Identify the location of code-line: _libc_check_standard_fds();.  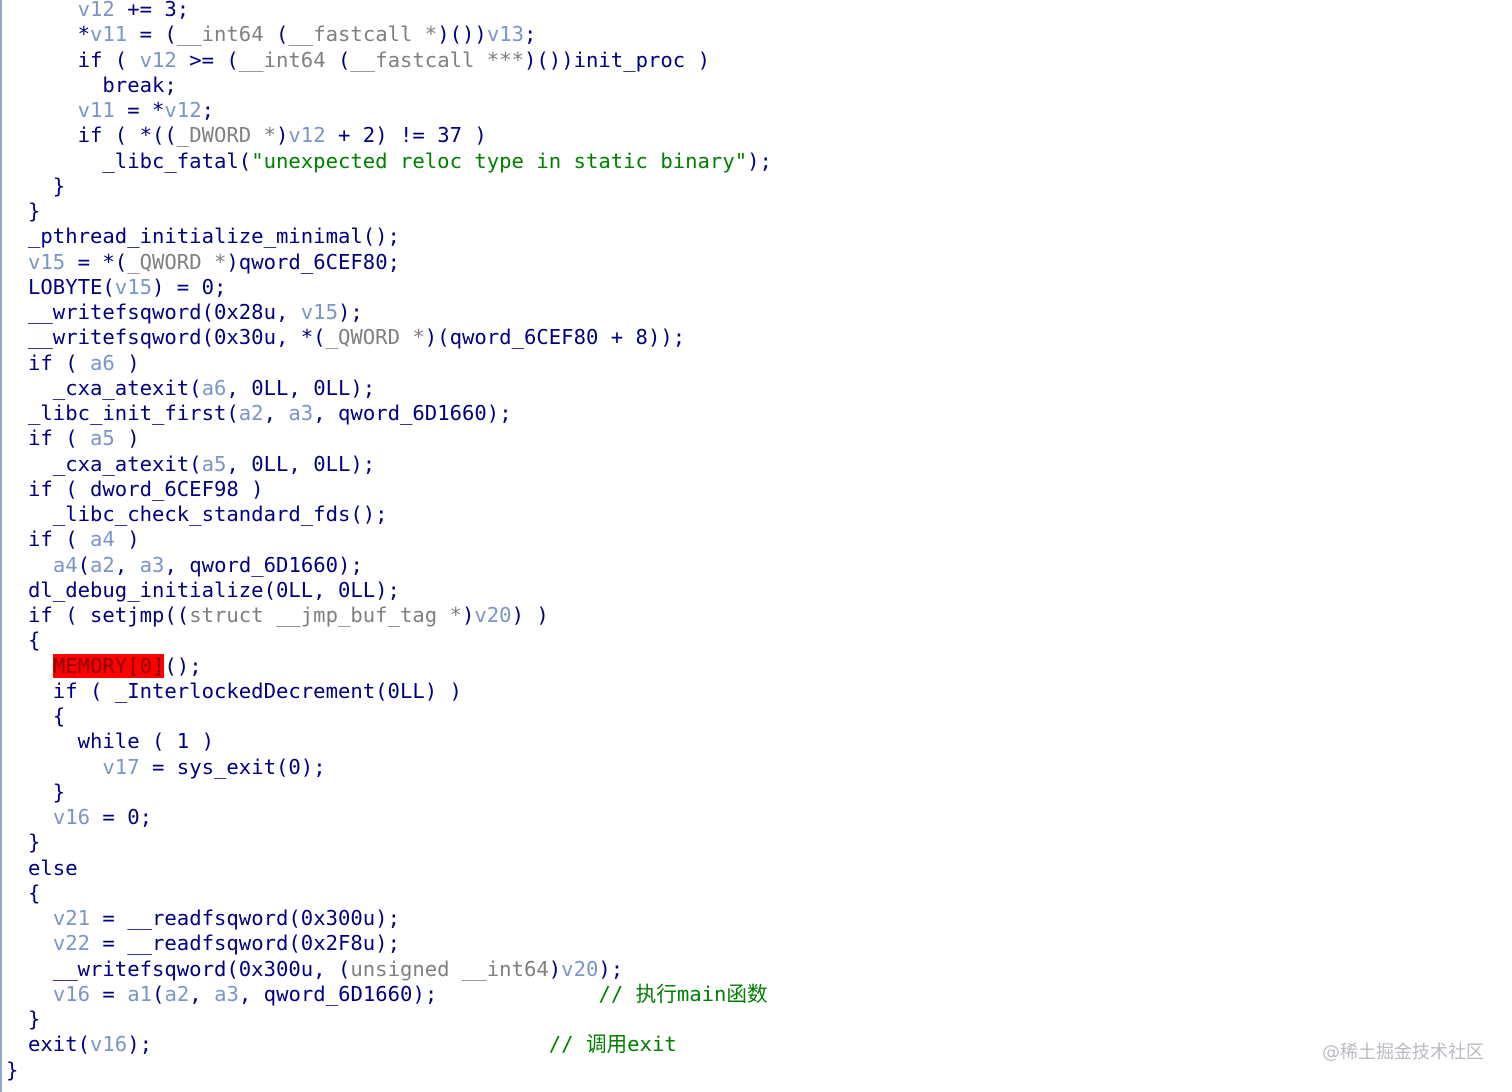
(400, 514).